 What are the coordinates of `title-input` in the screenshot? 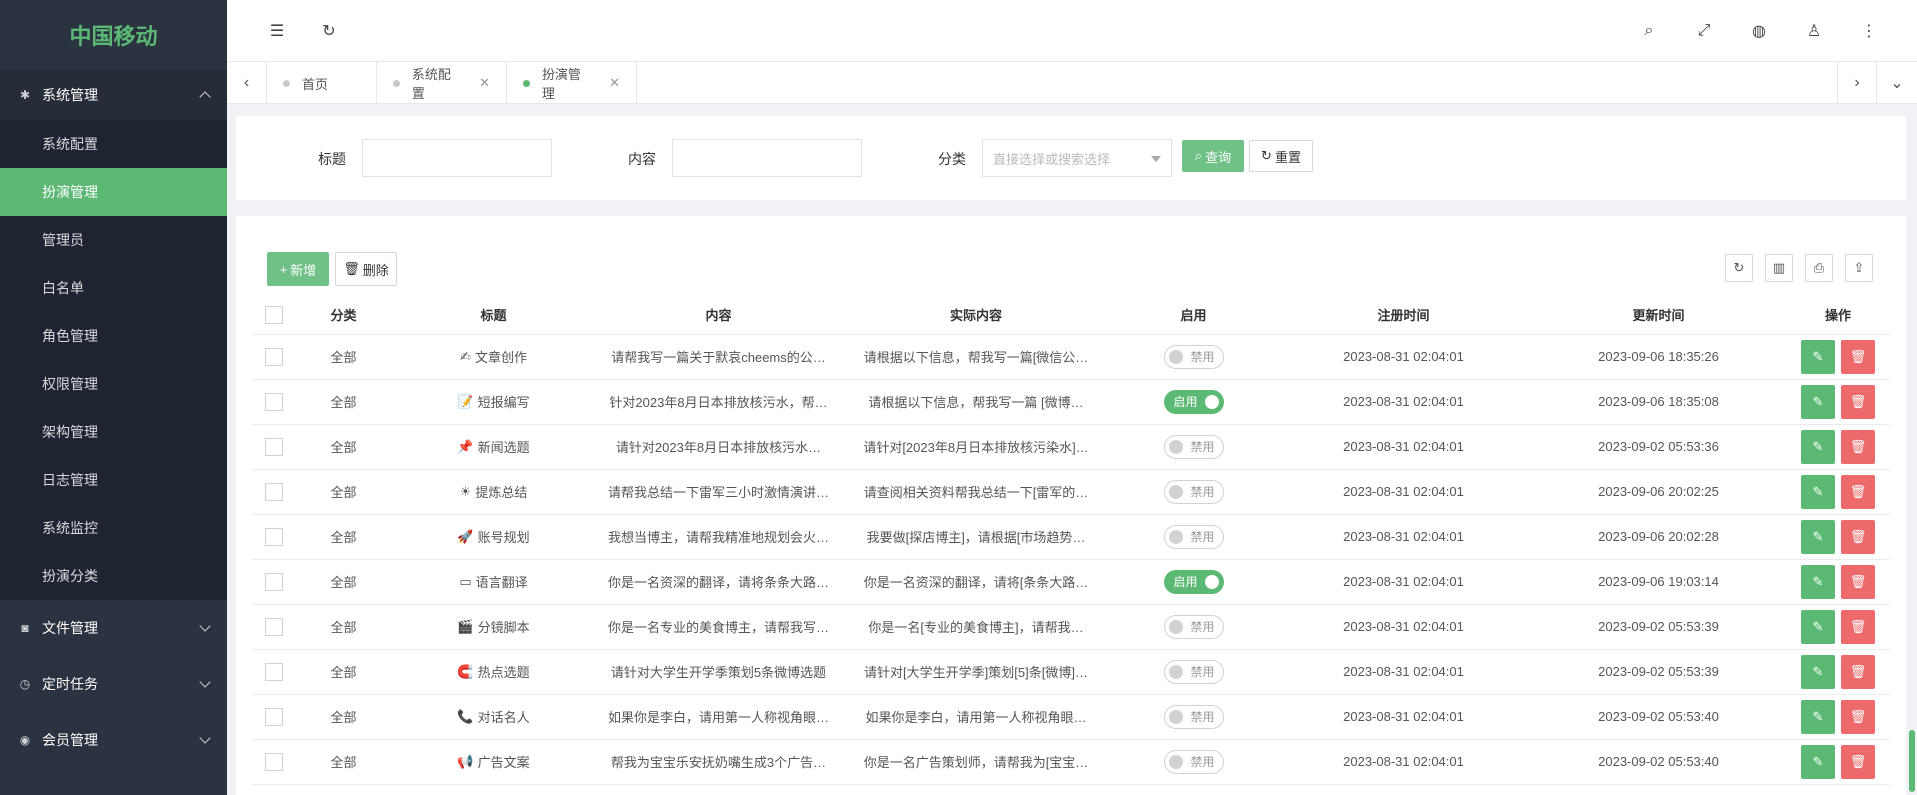 It's located at (457, 158).